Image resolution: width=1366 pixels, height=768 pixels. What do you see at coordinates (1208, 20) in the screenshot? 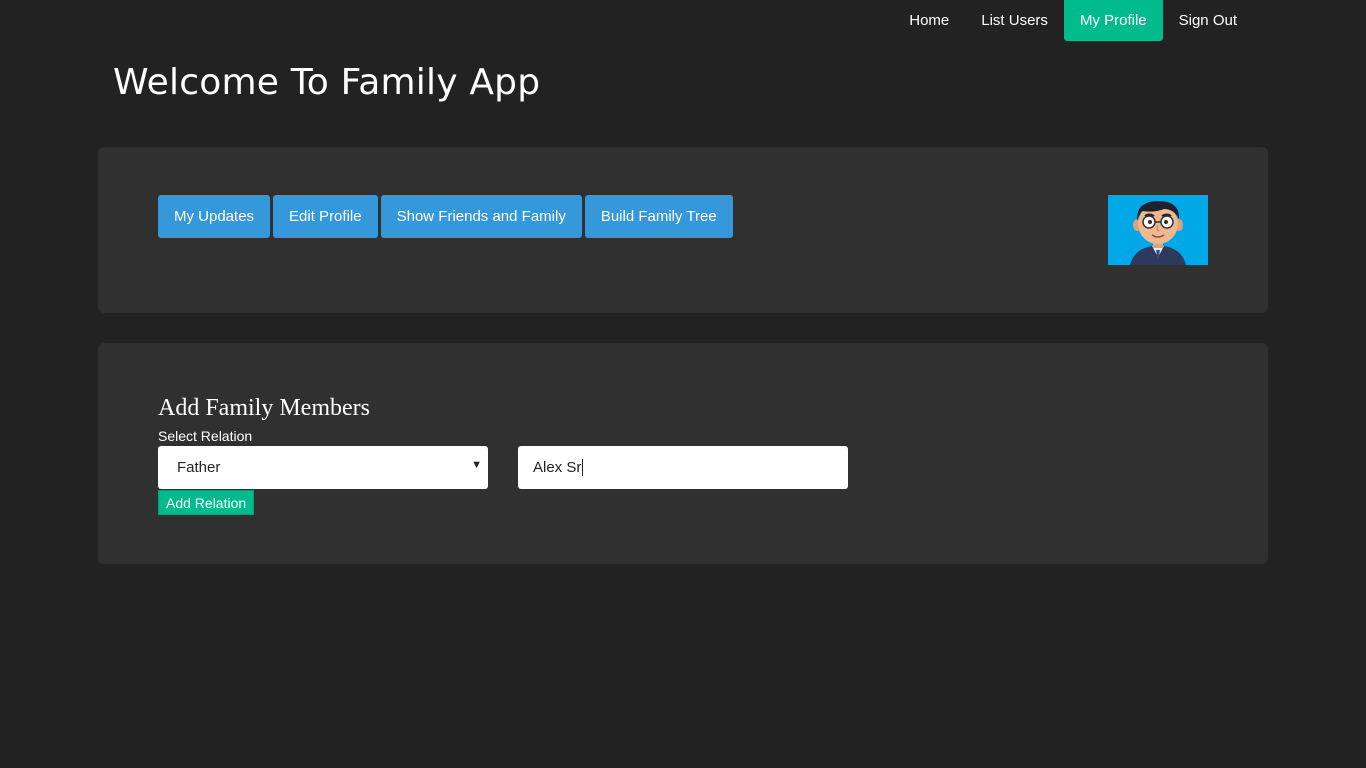
I see `nav-sign-out: Sign Out` at bounding box center [1208, 20].